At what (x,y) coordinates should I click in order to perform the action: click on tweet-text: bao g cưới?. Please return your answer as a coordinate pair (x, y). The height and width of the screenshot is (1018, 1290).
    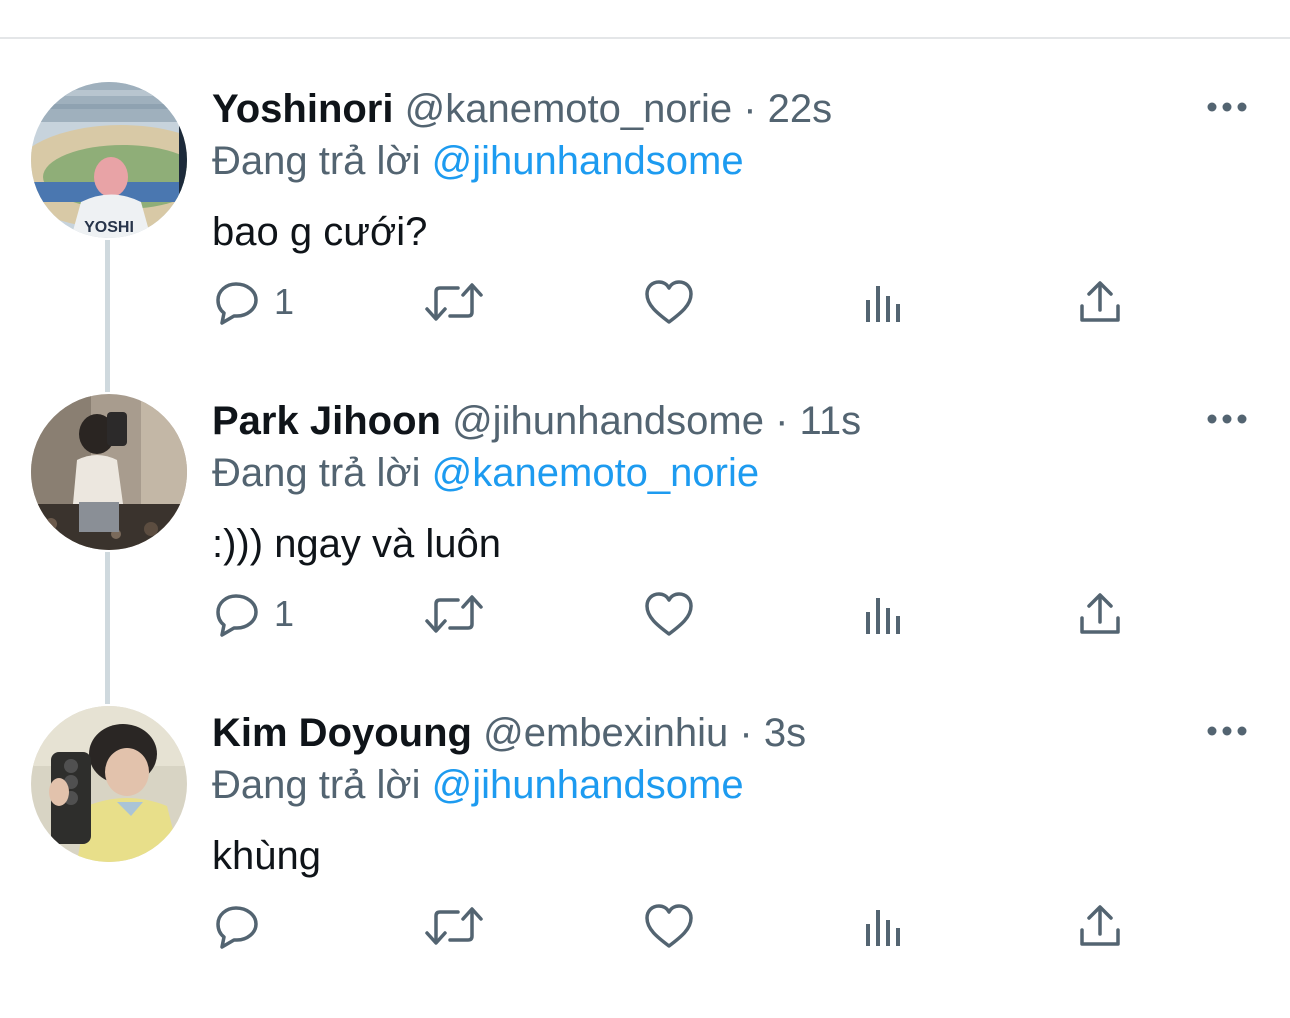
    Looking at the image, I should click on (320, 232).